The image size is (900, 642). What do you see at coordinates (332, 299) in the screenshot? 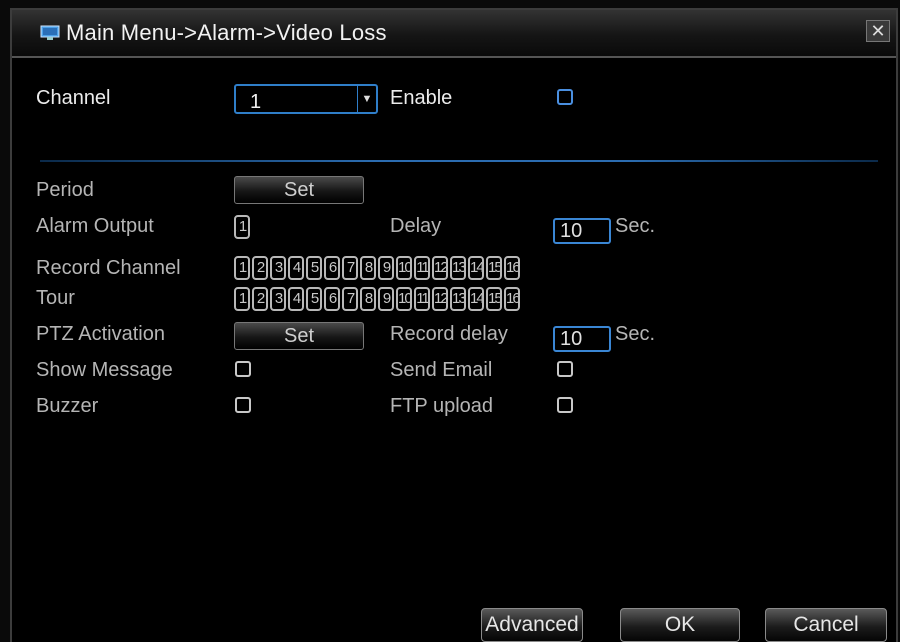
I see `tour-channel-6: 6` at bounding box center [332, 299].